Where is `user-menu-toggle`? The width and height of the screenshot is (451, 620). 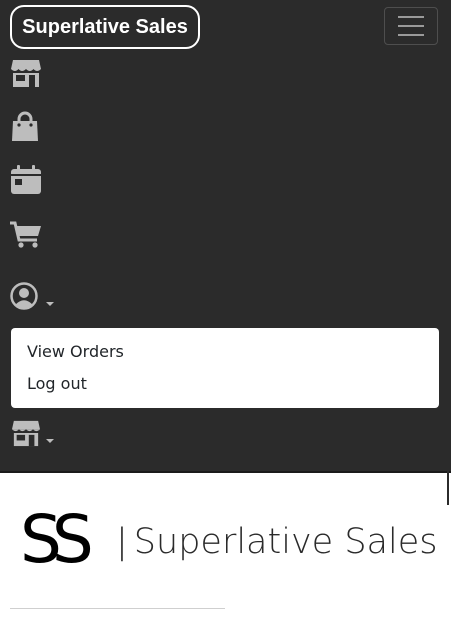 user-menu-toggle is located at coordinates (34, 296).